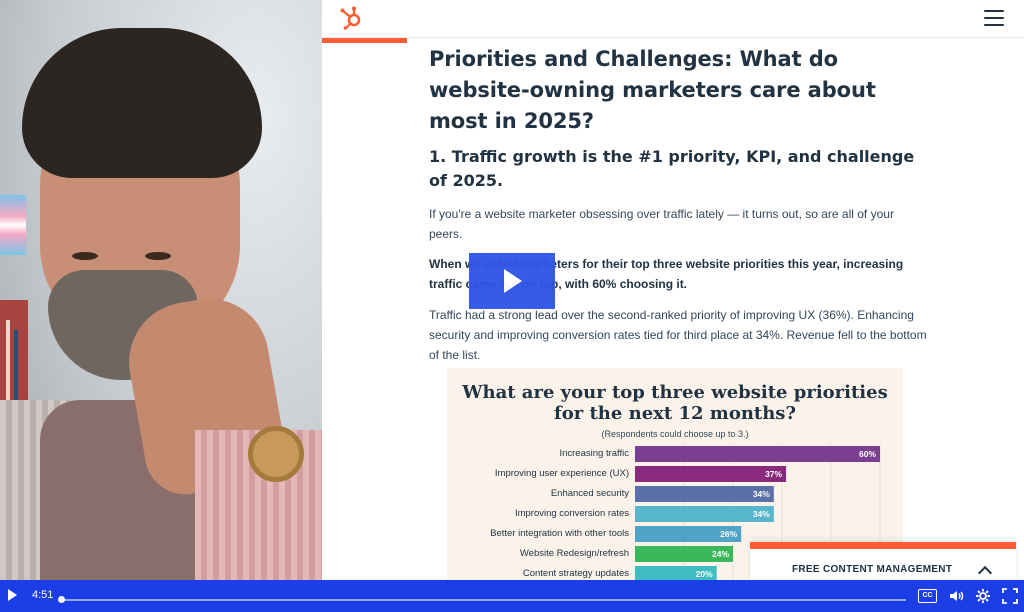  What do you see at coordinates (927, 596) in the screenshot?
I see `closed-captions-button: CC` at bounding box center [927, 596].